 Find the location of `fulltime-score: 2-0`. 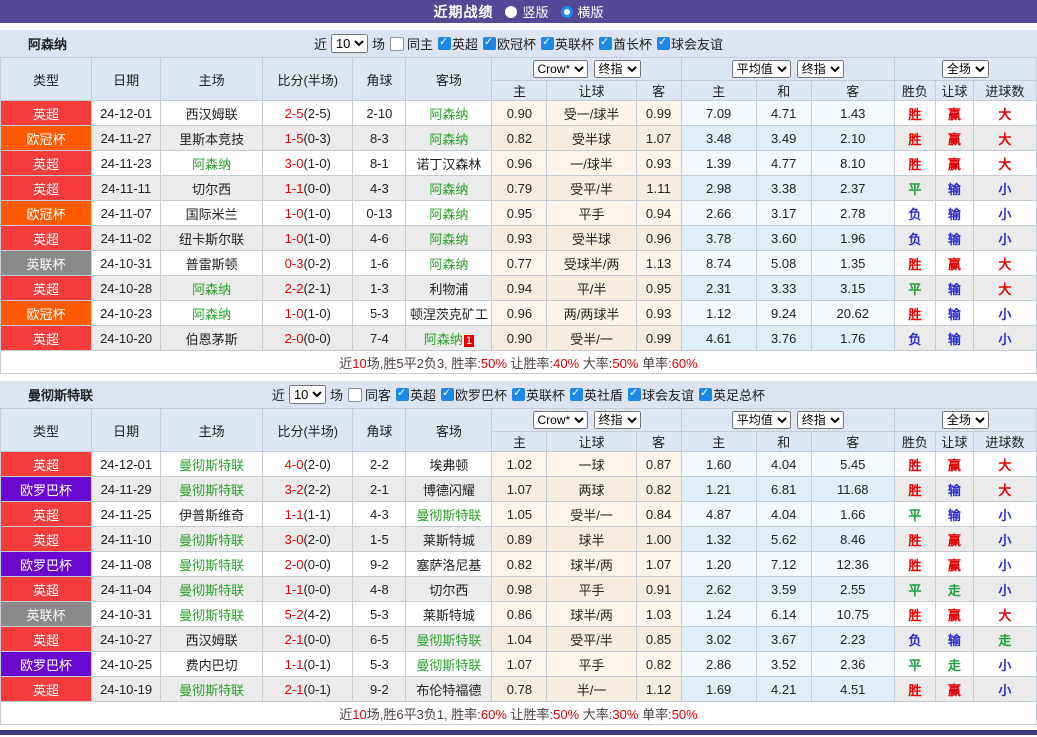

fulltime-score: 2-0 is located at coordinates (294, 338).